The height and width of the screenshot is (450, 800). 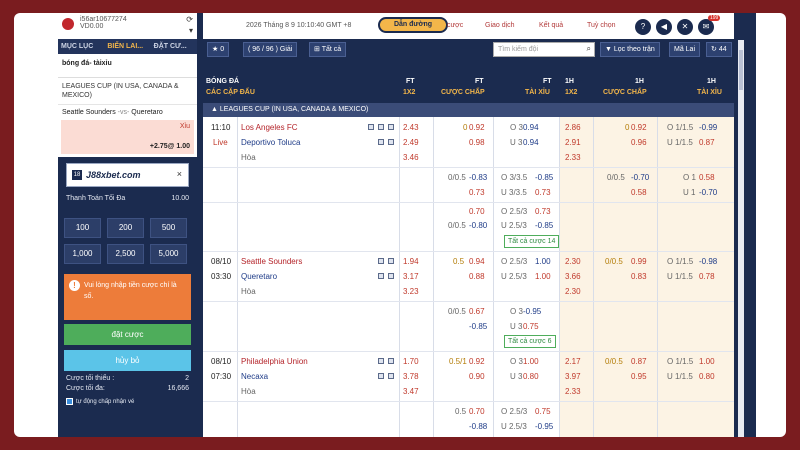 What do you see at coordinates (214, 109) in the screenshot?
I see `collapse-icon: ▲` at bounding box center [214, 109].